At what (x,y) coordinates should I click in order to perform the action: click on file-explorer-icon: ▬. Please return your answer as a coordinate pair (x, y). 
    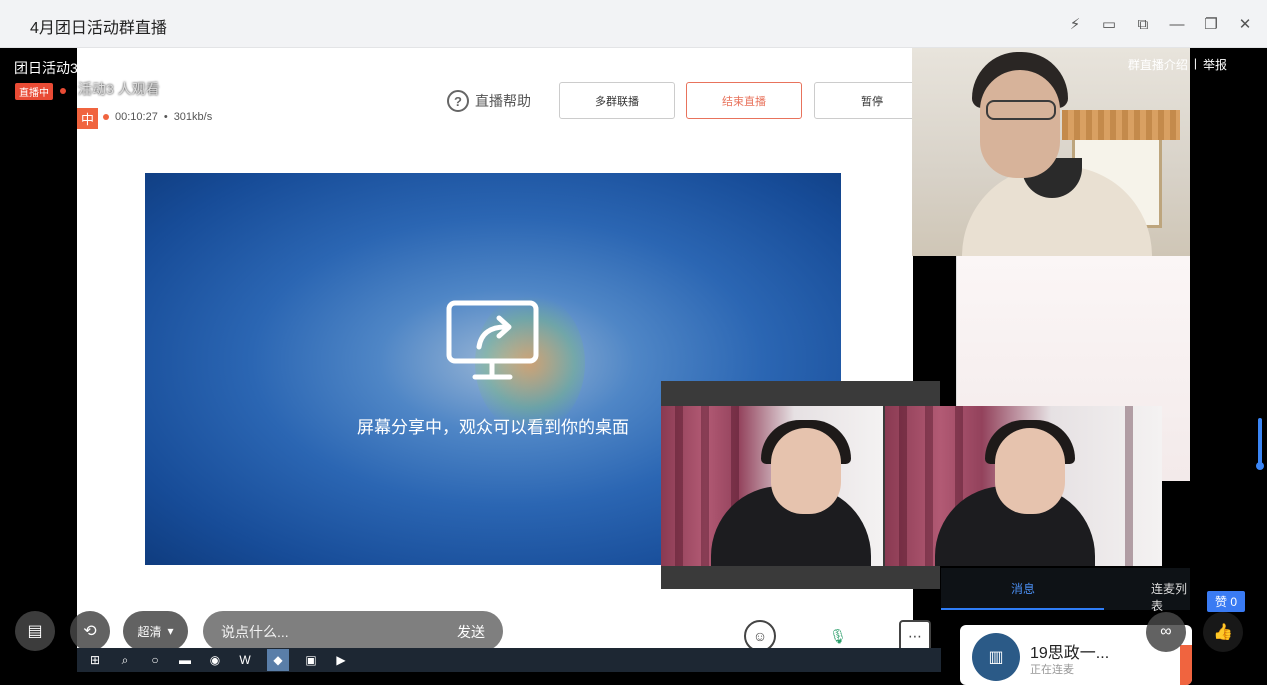
    Looking at the image, I should click on (185, 660).